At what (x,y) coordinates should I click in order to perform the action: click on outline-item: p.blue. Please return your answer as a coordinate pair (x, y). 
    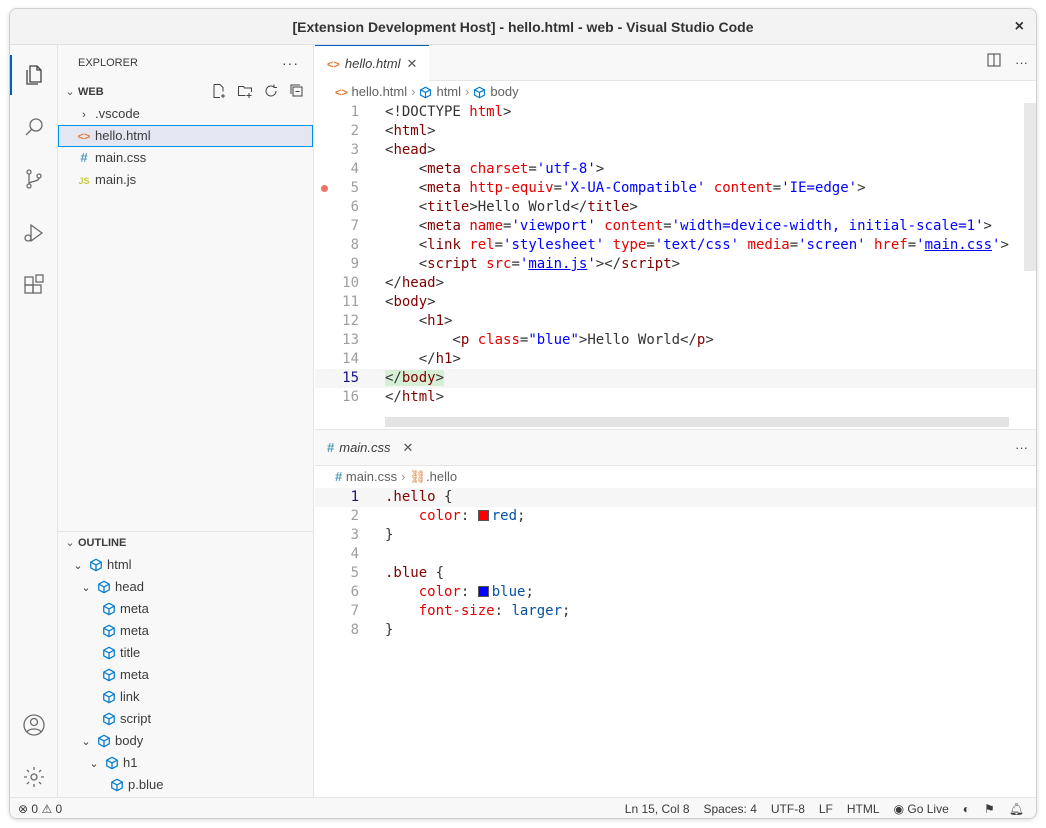
    Looking at the image, I should click on (186, 785).